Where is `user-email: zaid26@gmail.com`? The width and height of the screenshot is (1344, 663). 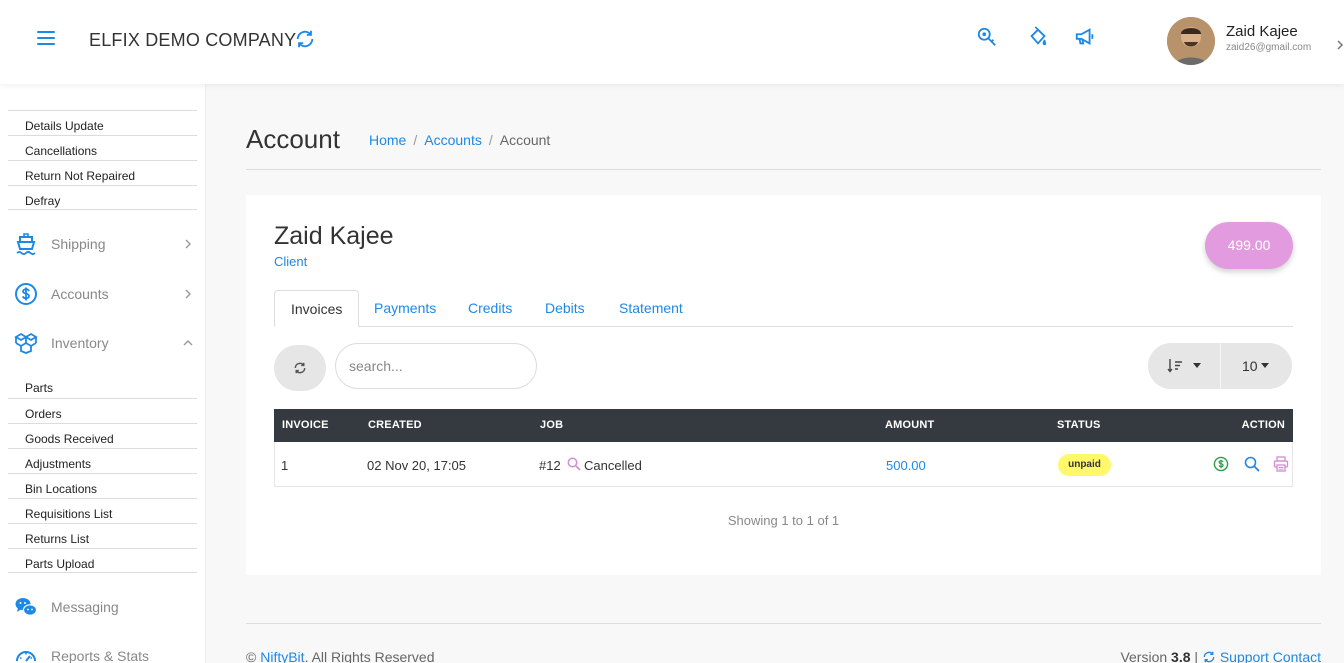
user-email: zaid26@gmail.com is located at coordinates (1269, 47).